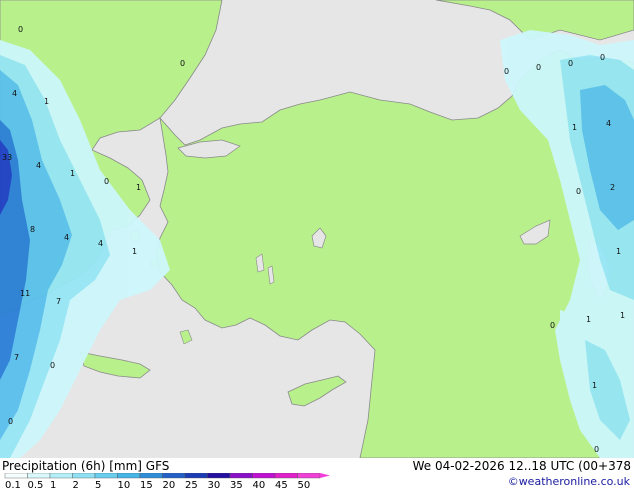 The image size is (634, 490). What do you see at coordinates (53, 485) in the screenshot?
I see `legend-label: 1` at bounding box center [53, 485].